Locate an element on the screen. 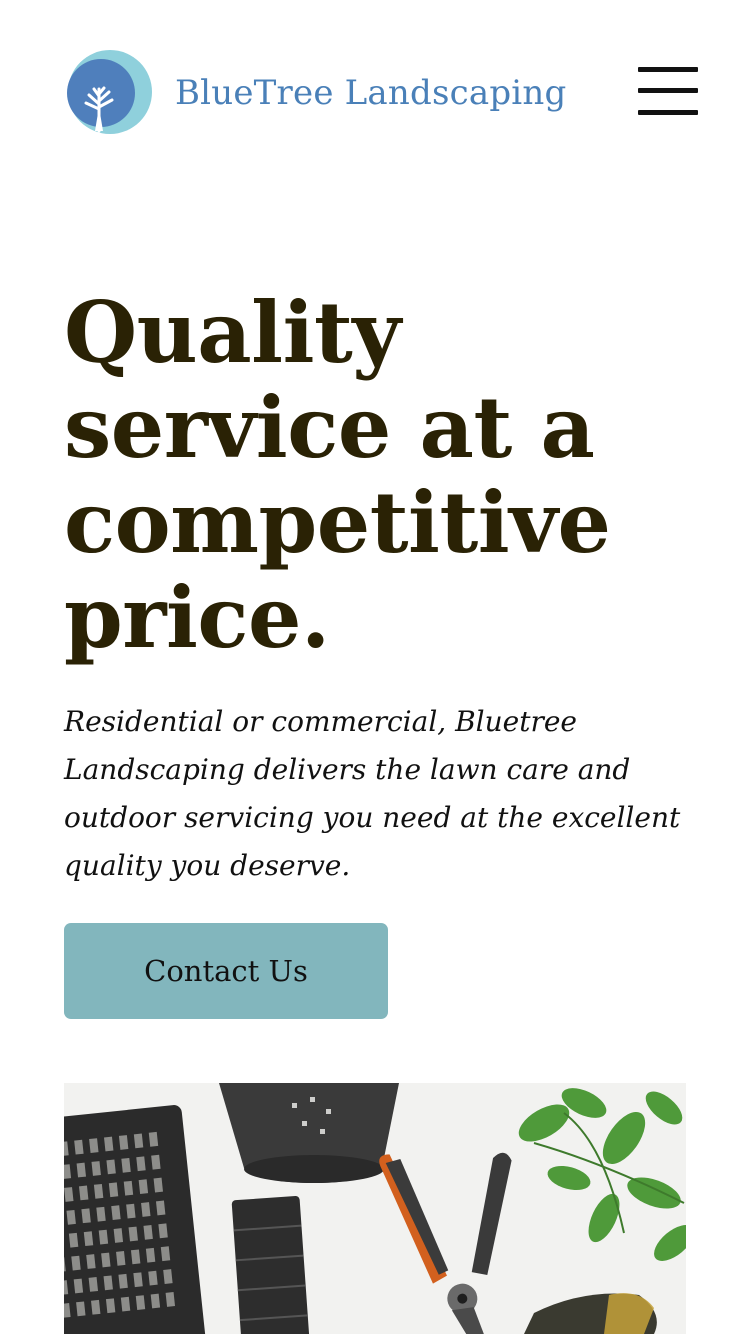 This screenshot has width=750, height=1334. logo-link is located at coordinates (109, 94).